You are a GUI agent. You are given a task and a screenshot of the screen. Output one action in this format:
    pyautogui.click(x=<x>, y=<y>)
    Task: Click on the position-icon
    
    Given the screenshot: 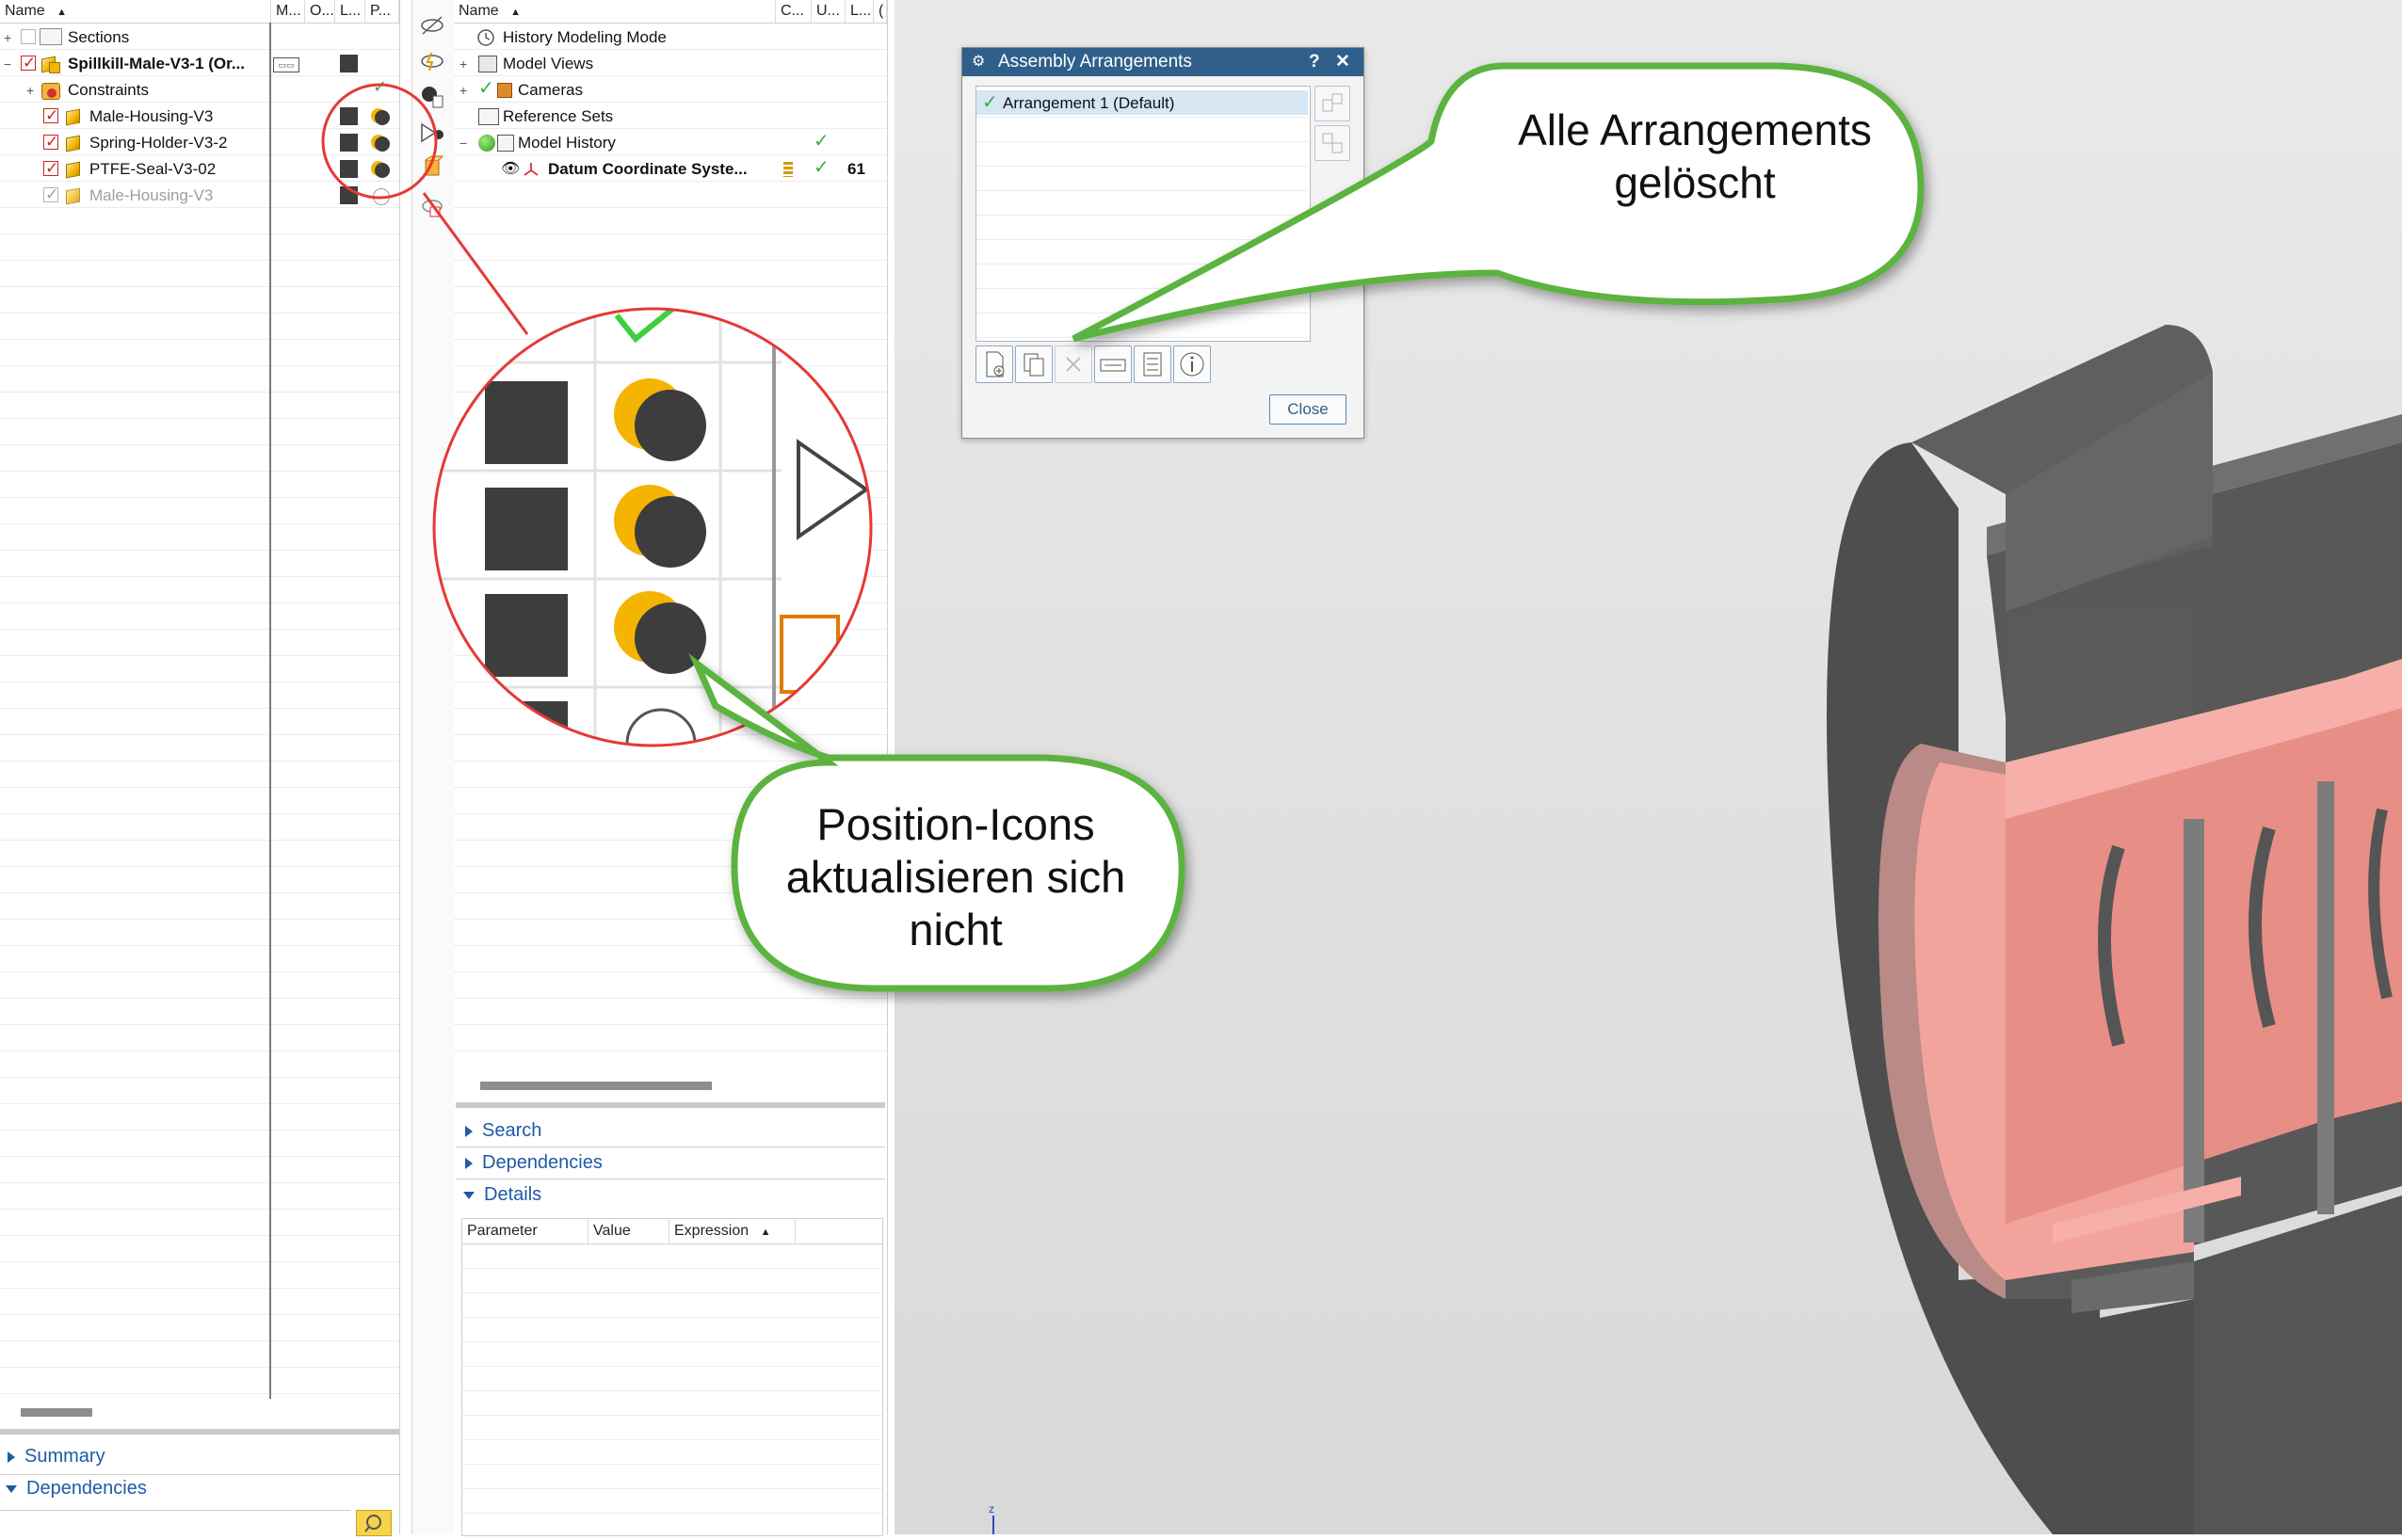 What is the action you would take?
    pyautogui.click(x=380, y=143)
    